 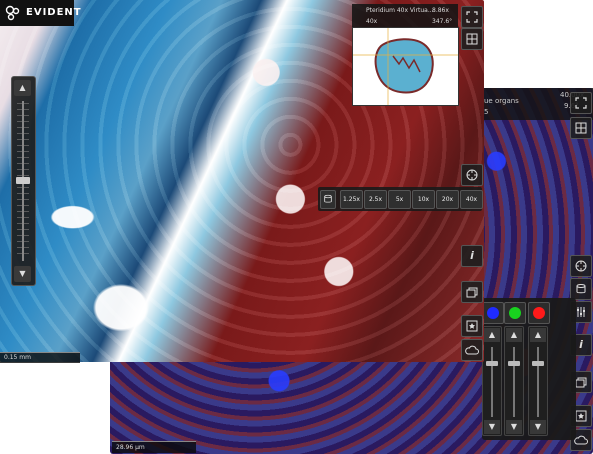 What do you see at coordinates (351, 199) in the screenshot?
I see `objective-1.25x-button: 1.25x` at bounding box center [351, 199].